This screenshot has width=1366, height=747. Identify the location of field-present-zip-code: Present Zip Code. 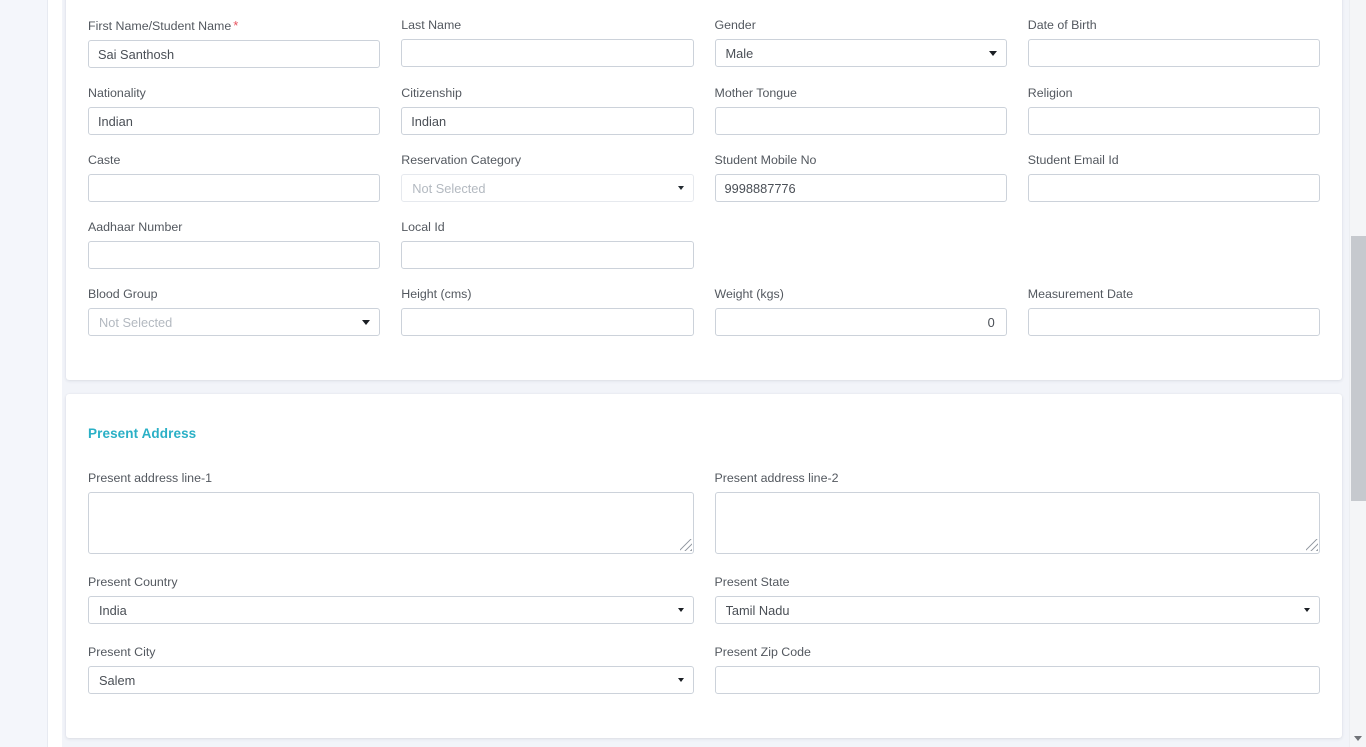
(1017, 669).